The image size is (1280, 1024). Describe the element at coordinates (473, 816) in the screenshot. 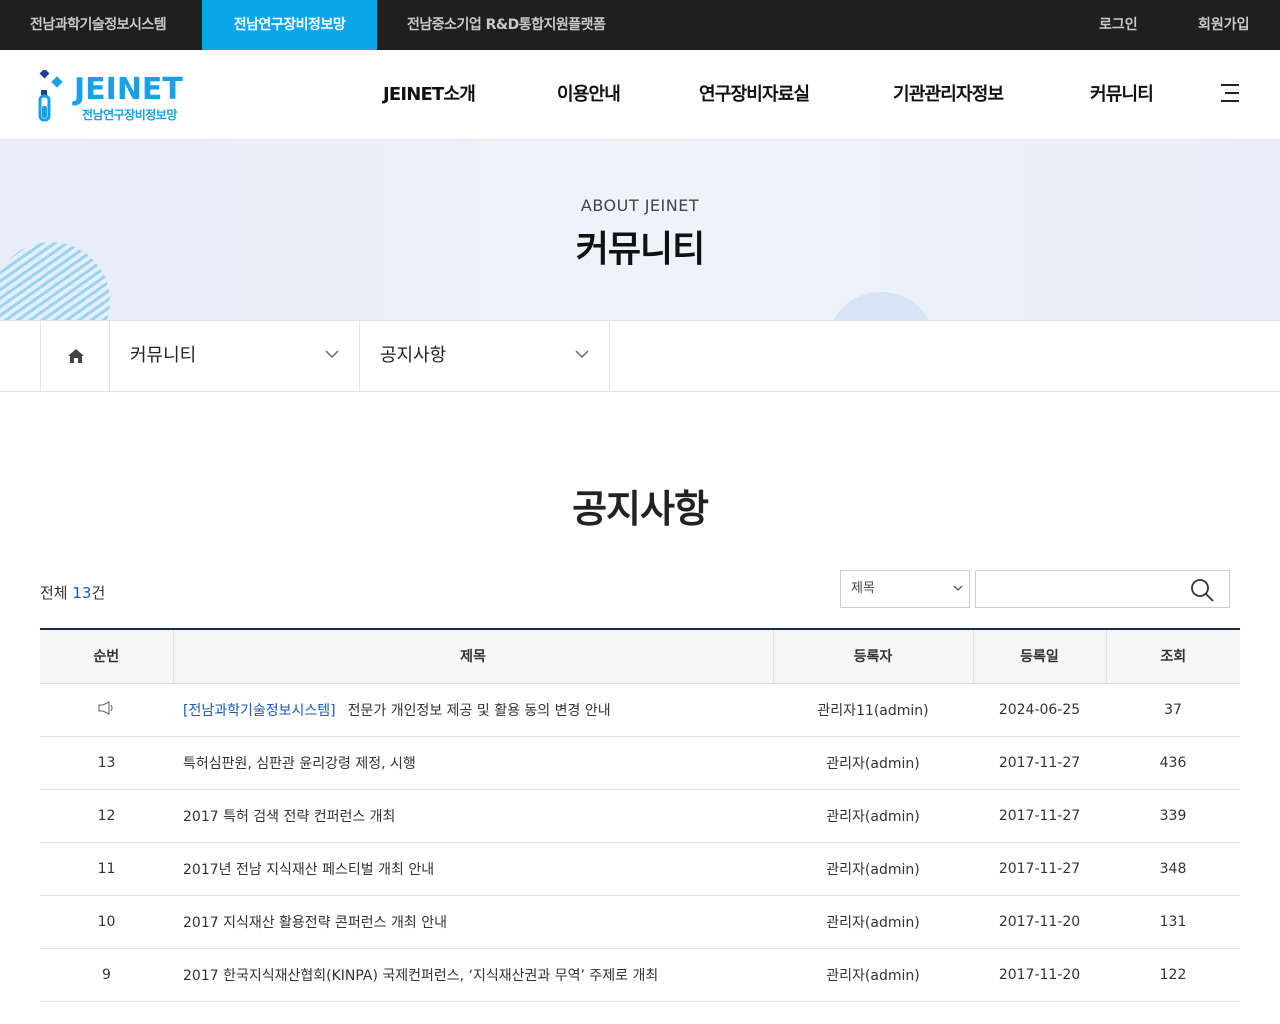

I see `row-title: 2017 특허 검색 전략 컨퍼런스 개최` at that location.